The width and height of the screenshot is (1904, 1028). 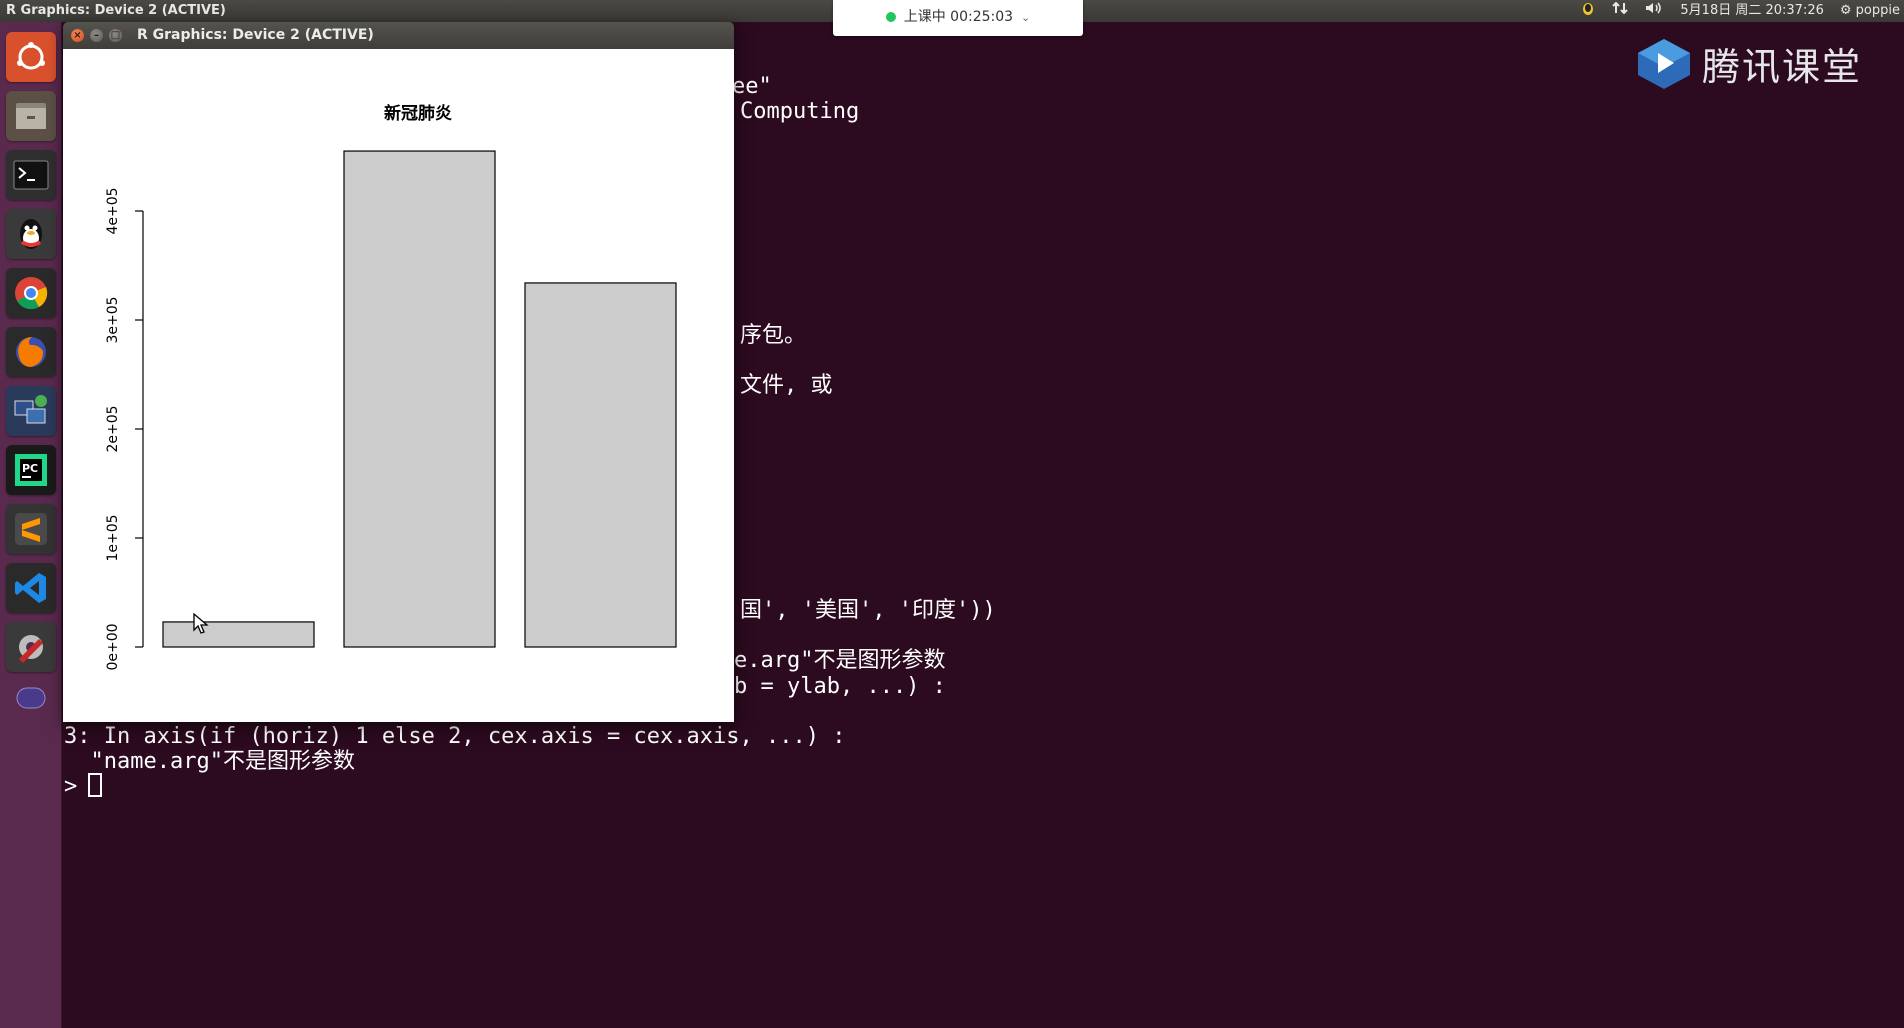 I want to click on classroom-status-pill: 上课中 00:25:03 ⌄, so click(x=958, y=18).